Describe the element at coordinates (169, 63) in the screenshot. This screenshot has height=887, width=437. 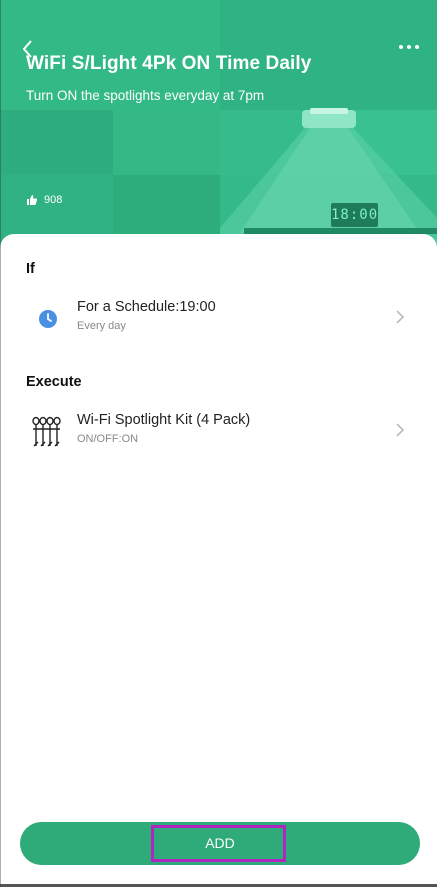
I see `scene-title: WiFi S/Light 4Pk ON Time Daily` at that location.